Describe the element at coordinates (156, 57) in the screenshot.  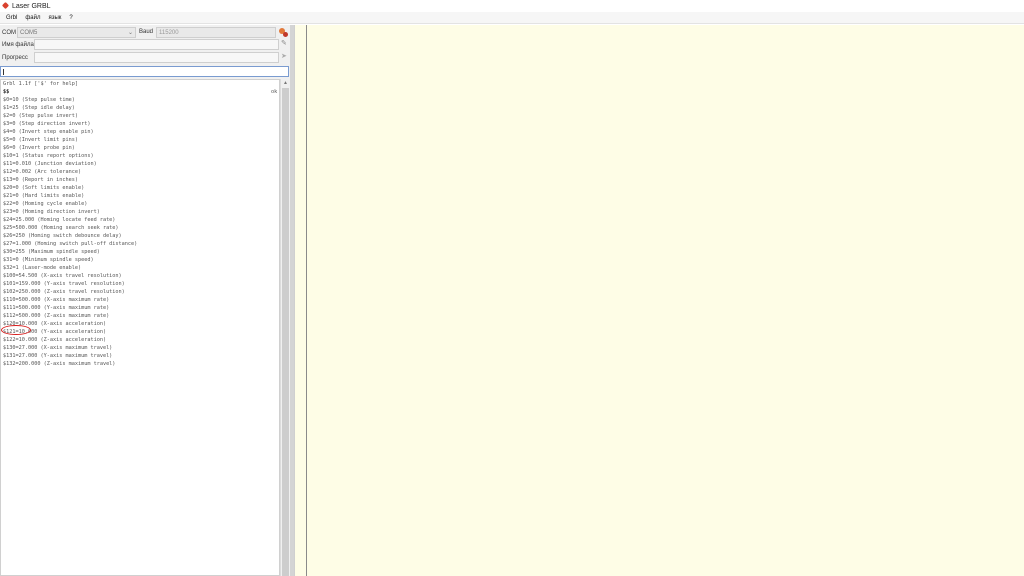
I see `progress-bar` at that location.